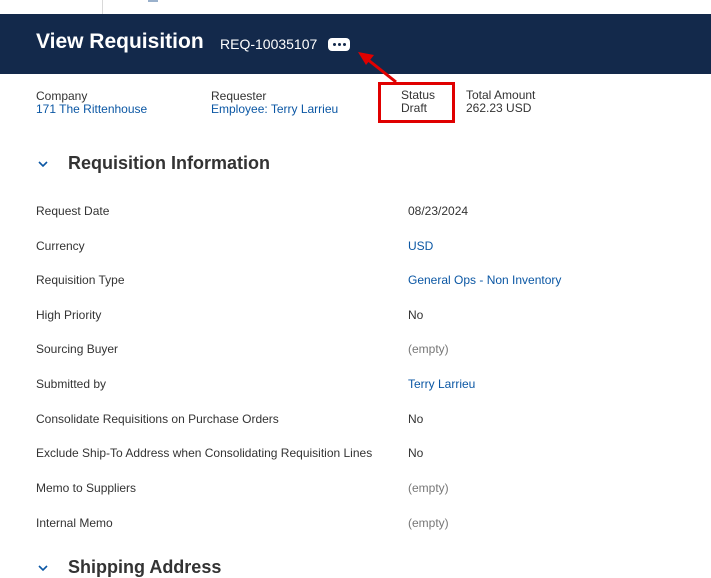 The width and height of the screenshot is (711, 578). I want to click on section-shipping-address: Shipping Address, so click(128, 567).